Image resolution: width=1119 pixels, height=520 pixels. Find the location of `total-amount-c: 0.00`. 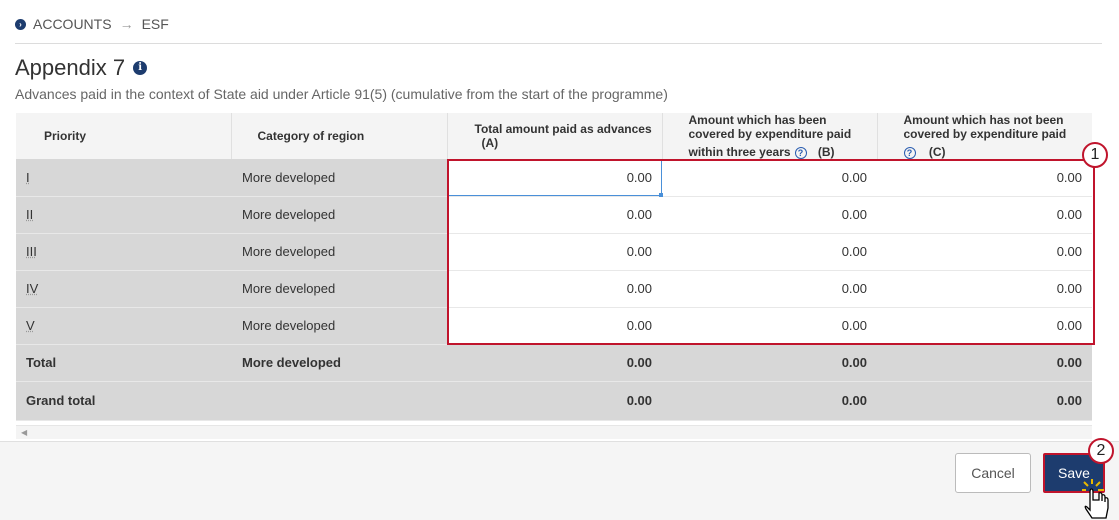

total-amount-c: 0.00 is located at coordinates (984, 363).